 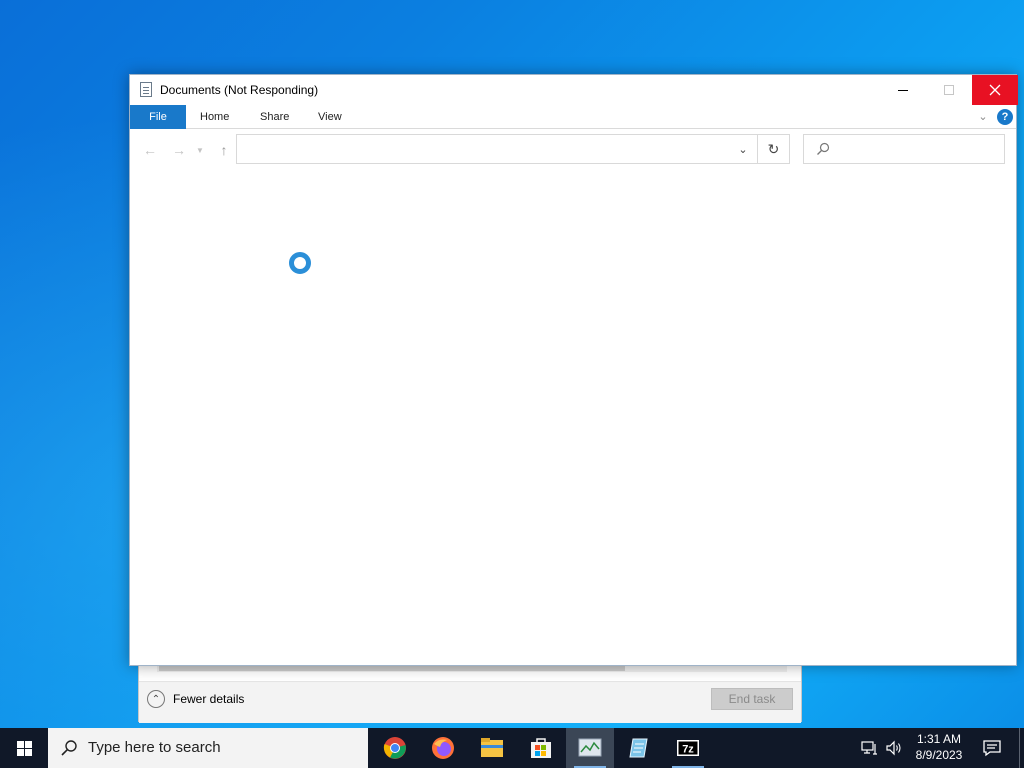 I want to click on firefox-icon, so click(x=443, y=748).